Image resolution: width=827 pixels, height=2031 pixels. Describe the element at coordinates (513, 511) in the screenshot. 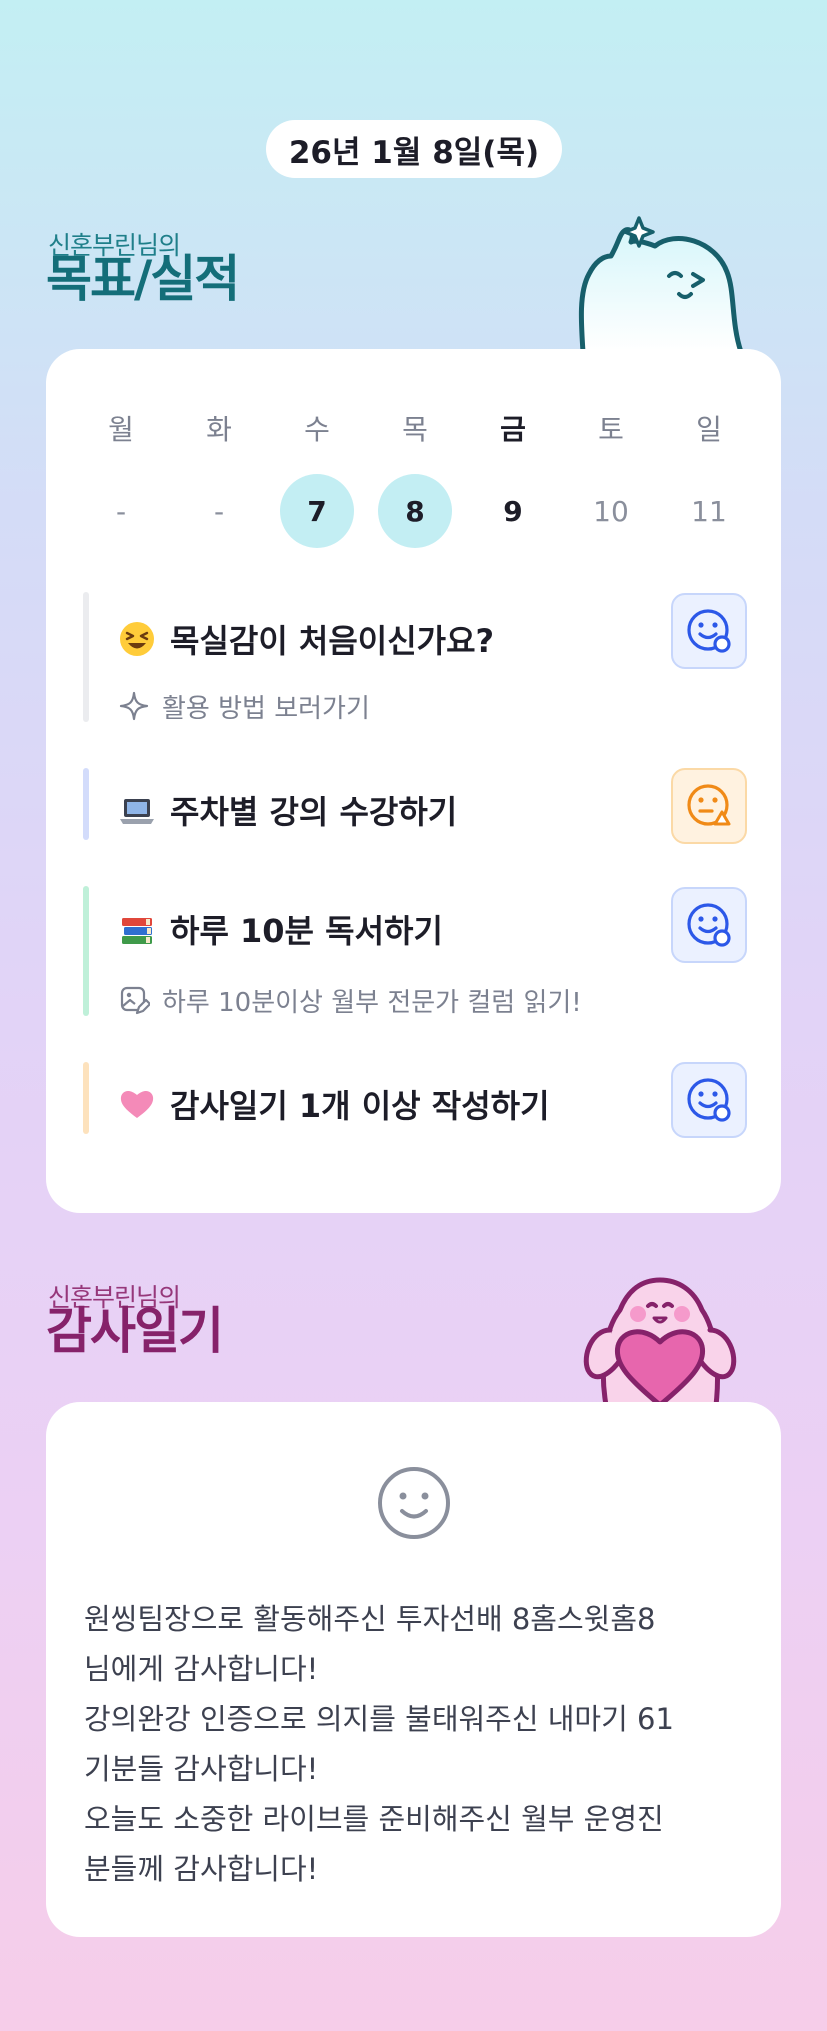

I see `calendar-day-current: 9` at that location.